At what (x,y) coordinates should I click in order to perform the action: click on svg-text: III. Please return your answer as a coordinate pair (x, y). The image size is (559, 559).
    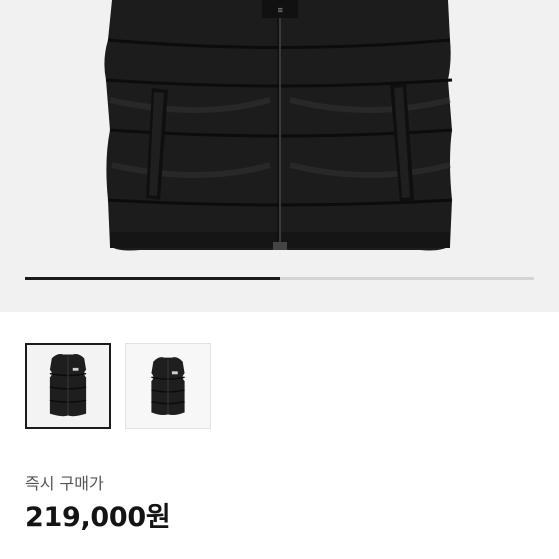
    Looking at the image, I should click on (279, 10).